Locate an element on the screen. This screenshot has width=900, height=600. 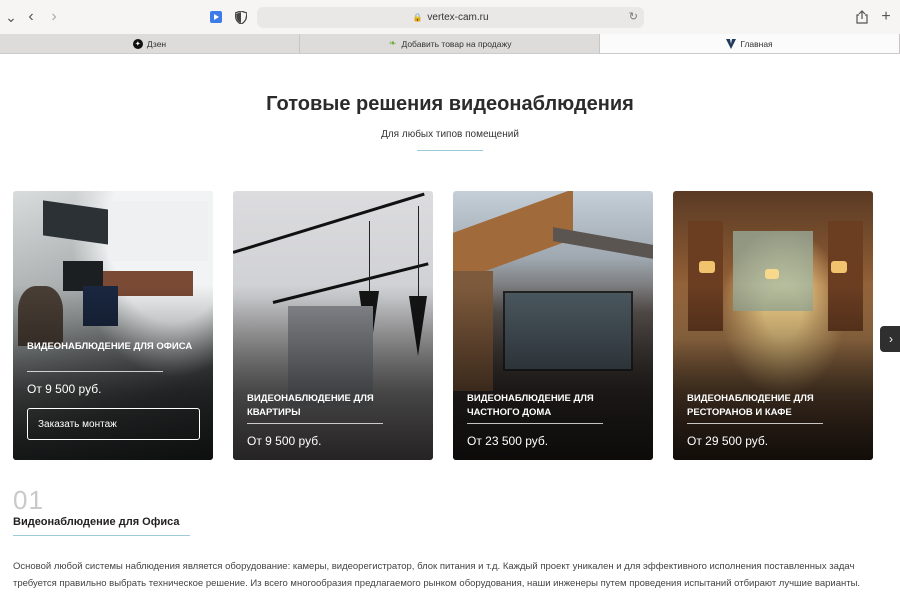
page-subtitle: Для любых типов помещений is located at coordinates (450, 134).